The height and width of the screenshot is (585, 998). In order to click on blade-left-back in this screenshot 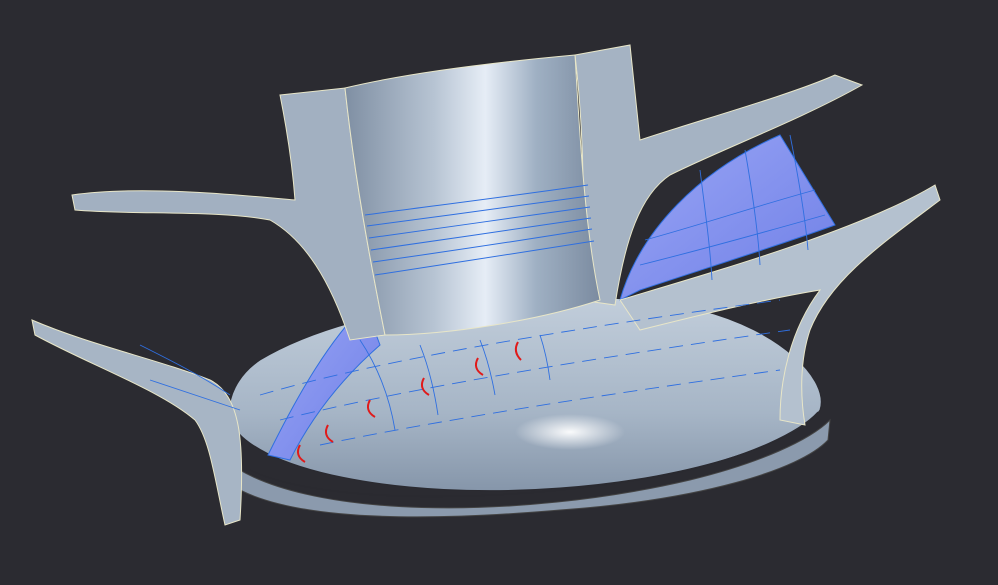, I will do `click(228, 214)`.